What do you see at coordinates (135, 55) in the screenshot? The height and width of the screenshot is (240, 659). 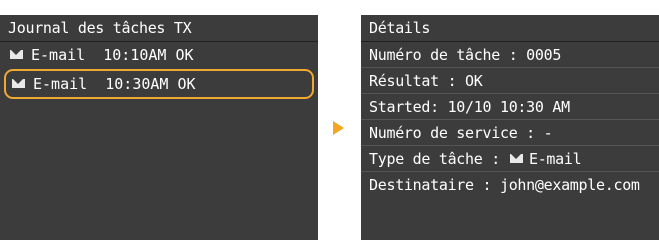 I see `job-log-item-time: 10:10AM` at bounding box center [135, 55].